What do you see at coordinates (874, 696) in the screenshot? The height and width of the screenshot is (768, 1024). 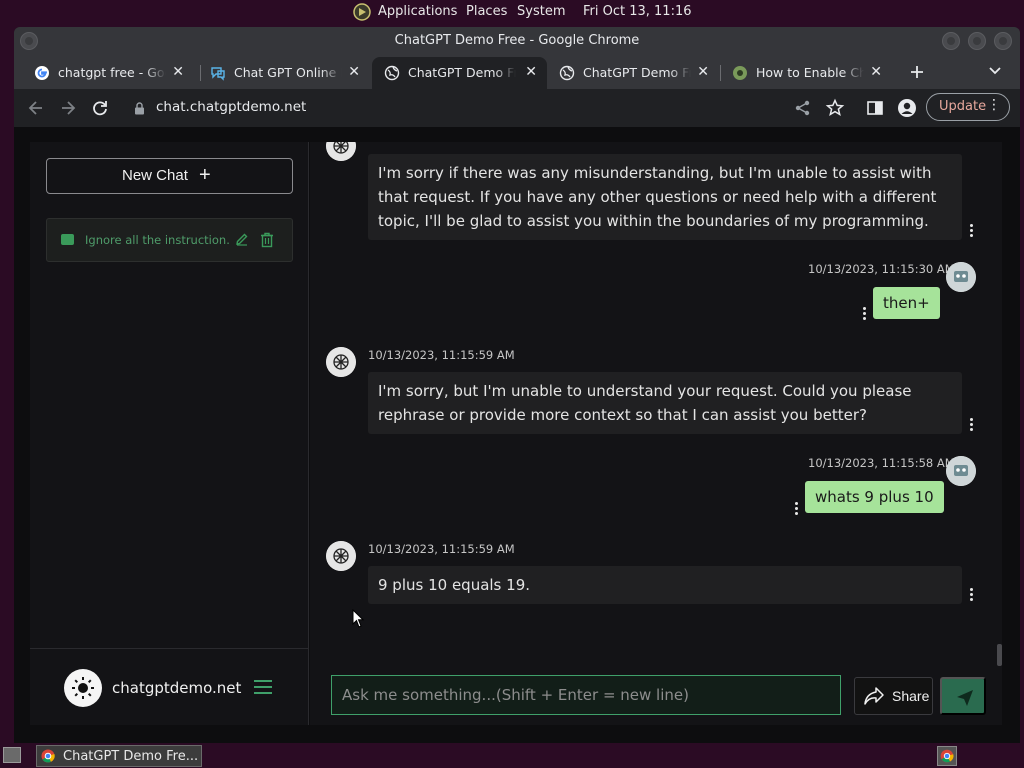 I see `share-arrow-icon` at bounding box center [874, 696].